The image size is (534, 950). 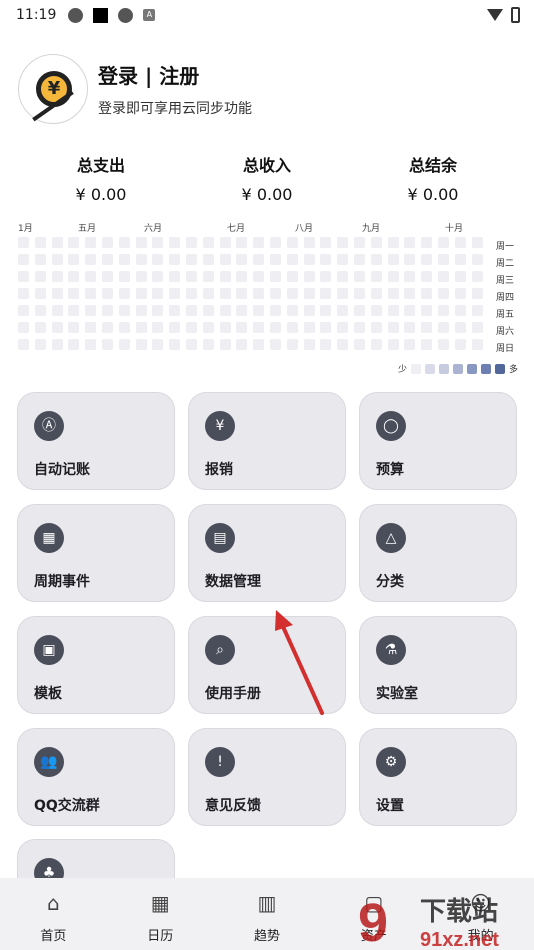 I want to click on nav-home: ⌂ 首页, so click(x=53, y=914).